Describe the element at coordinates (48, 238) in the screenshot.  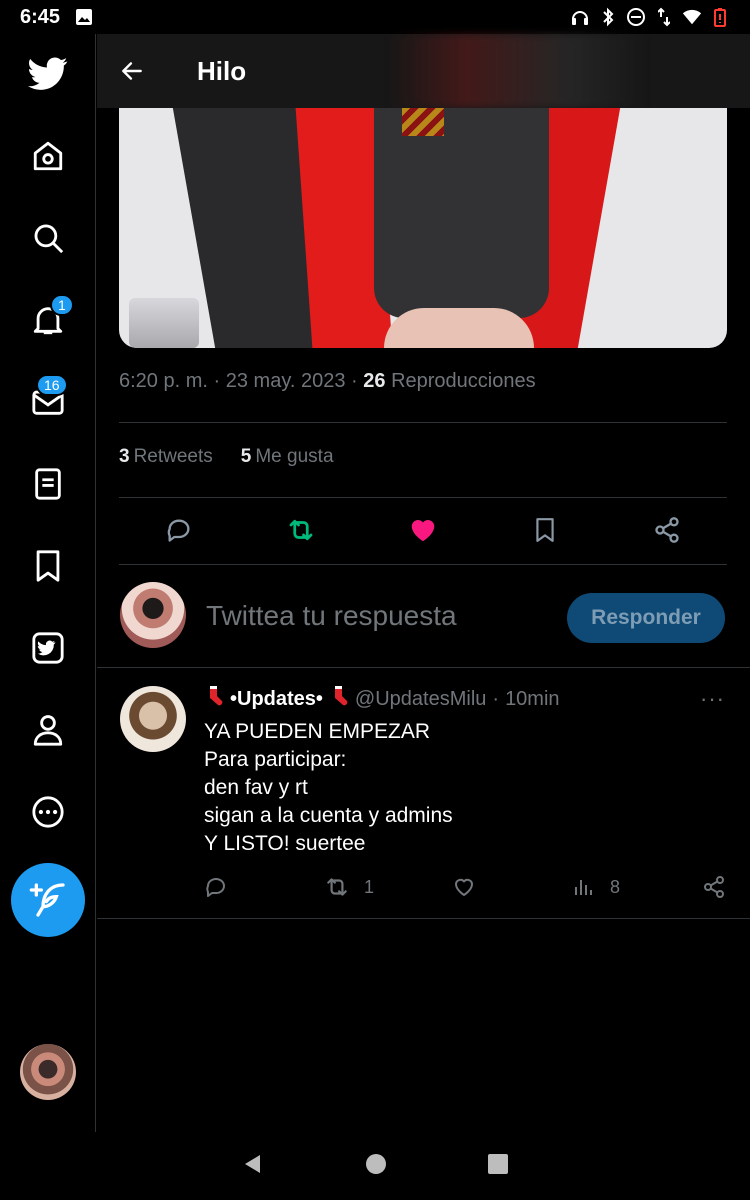
I see `search-icon` at that location.